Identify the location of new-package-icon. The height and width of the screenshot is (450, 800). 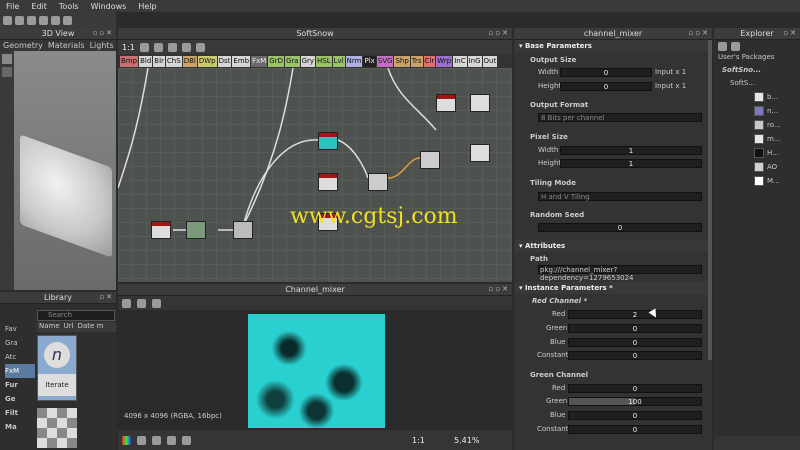
(722, 46).